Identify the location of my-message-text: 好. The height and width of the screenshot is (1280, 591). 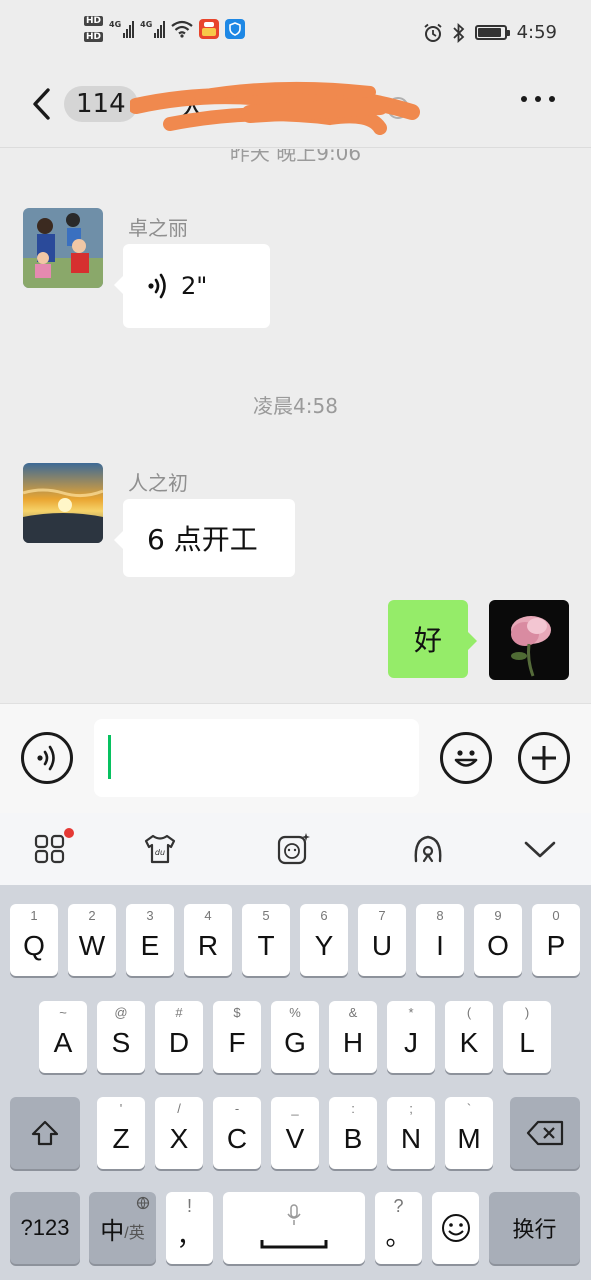
(427, 640).